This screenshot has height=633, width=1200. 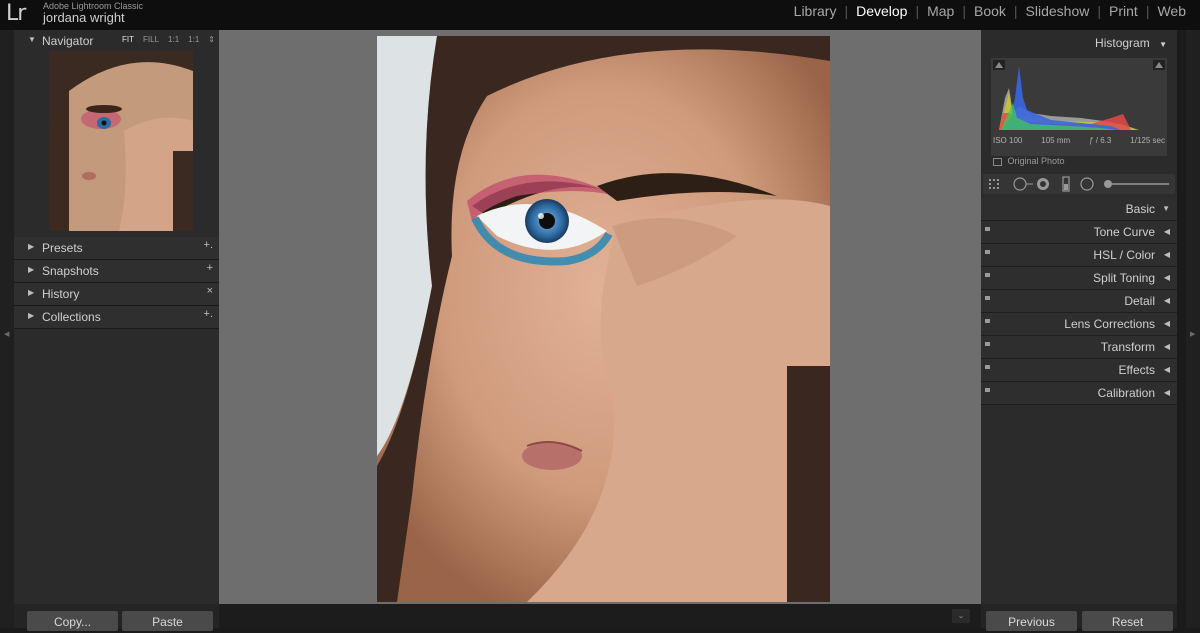 What do you see at coordinates (1079, 370) in the screenshot?
I see `section-effects: Effects ◀` at bounding box center [1079, 370].